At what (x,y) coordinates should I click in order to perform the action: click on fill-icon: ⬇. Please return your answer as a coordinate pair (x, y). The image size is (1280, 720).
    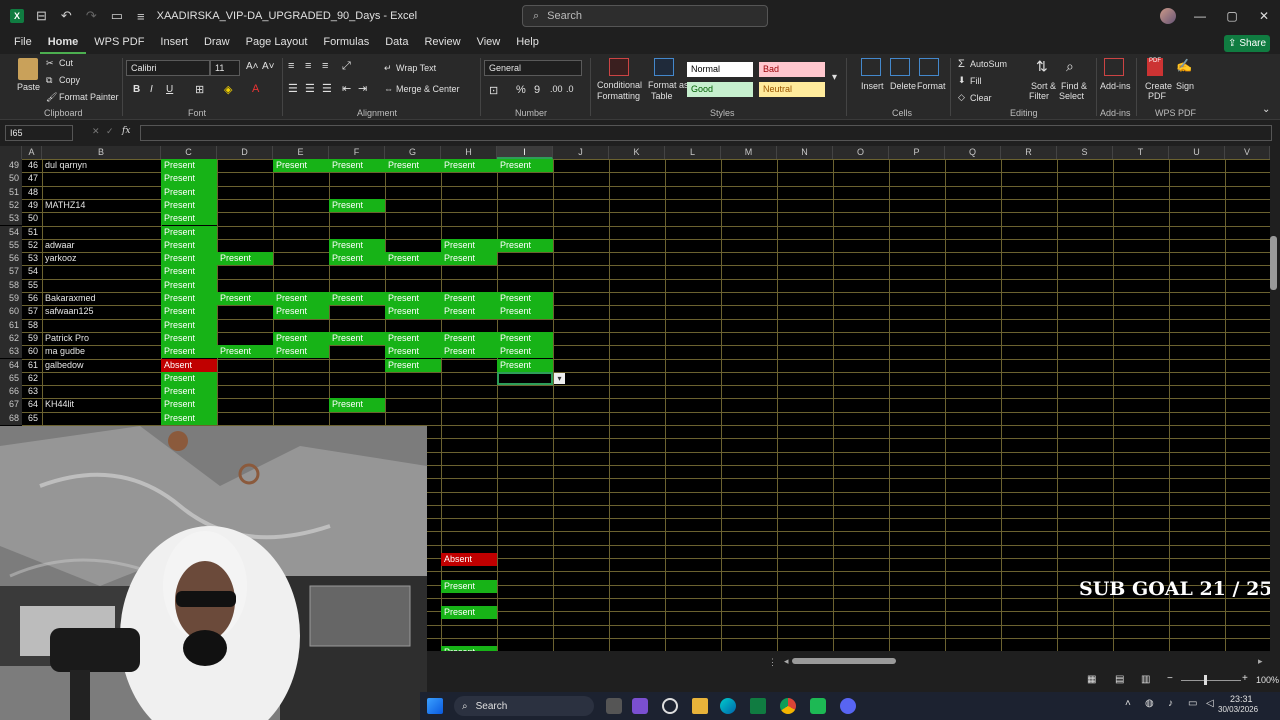
    Looking at the image, I should click on (962, 80).